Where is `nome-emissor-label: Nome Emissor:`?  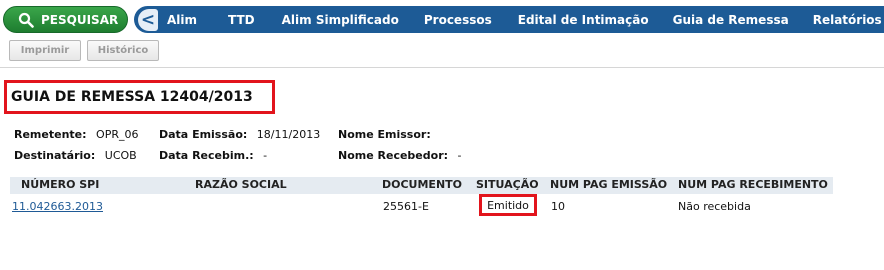 nome-emissor-label: Nome Emissor: is located at coordinates (384, 134).